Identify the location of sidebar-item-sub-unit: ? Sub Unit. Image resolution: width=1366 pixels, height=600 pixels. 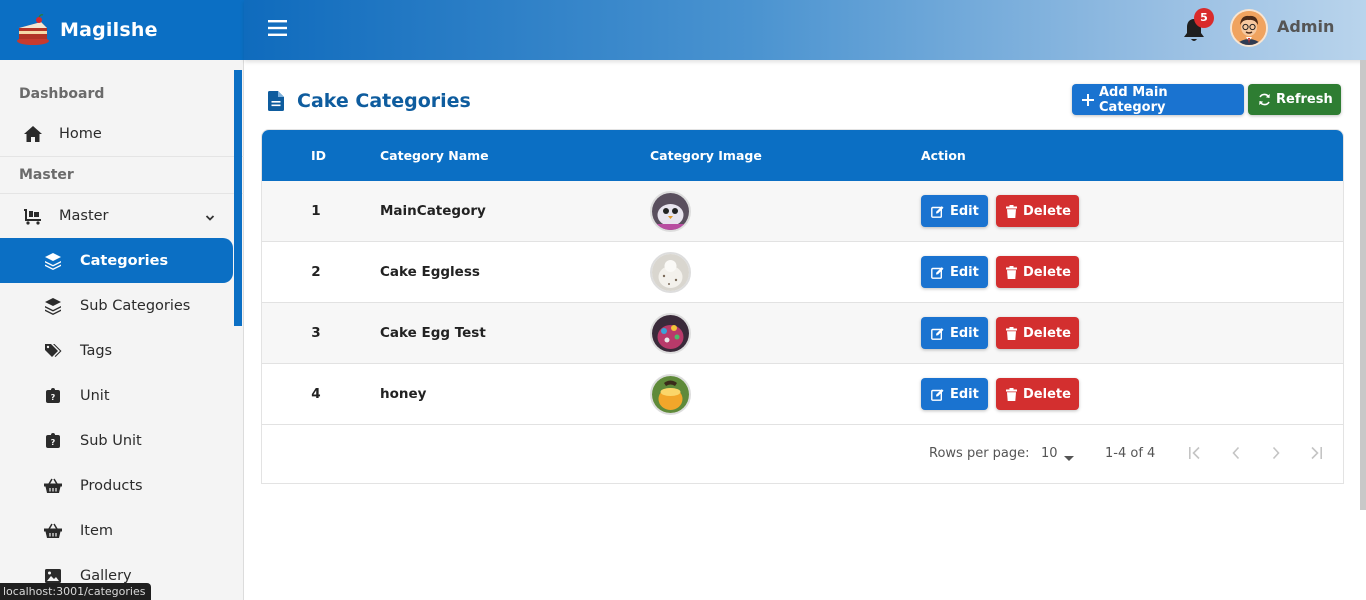
(122, 440).